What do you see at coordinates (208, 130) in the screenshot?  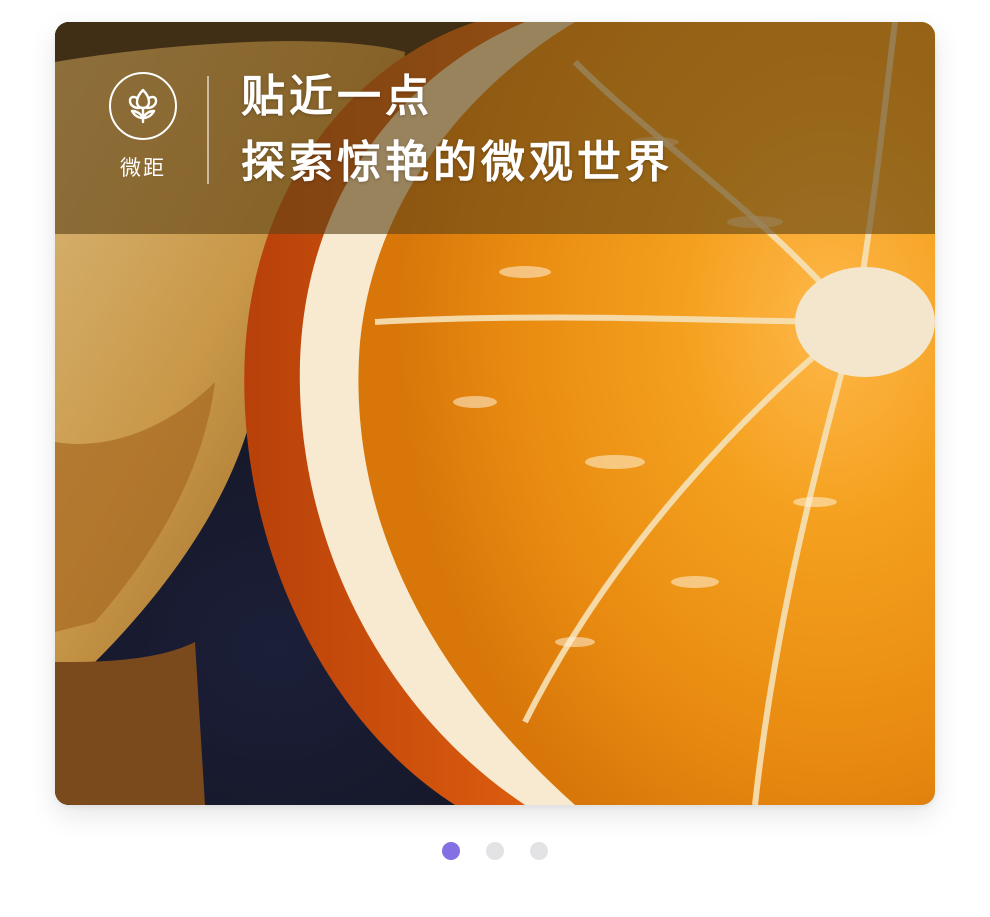 I see `banner-divider` at bounding box center [208, 130].